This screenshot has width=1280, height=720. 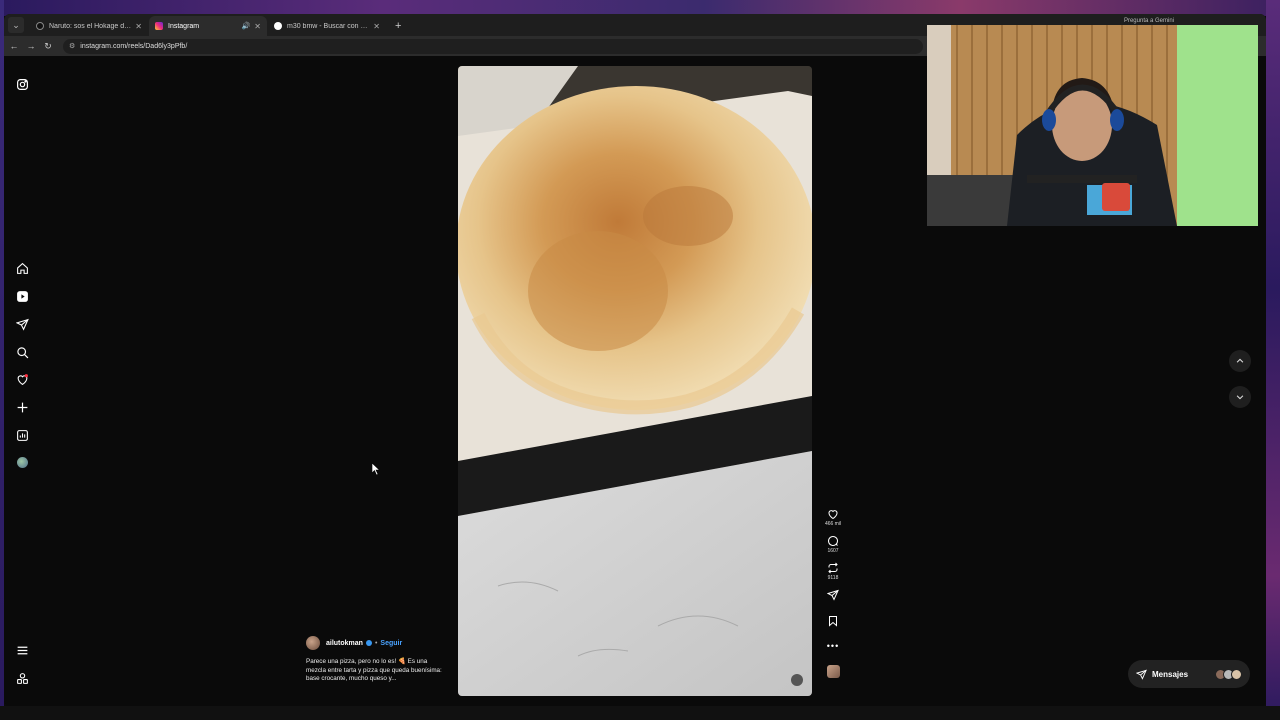 What do you see at coordinates (134, 46) in the screenshot?
I see `url-text: instagram.com/reels/Dad6ly3pPfb/` at bounding box center [134, 46].